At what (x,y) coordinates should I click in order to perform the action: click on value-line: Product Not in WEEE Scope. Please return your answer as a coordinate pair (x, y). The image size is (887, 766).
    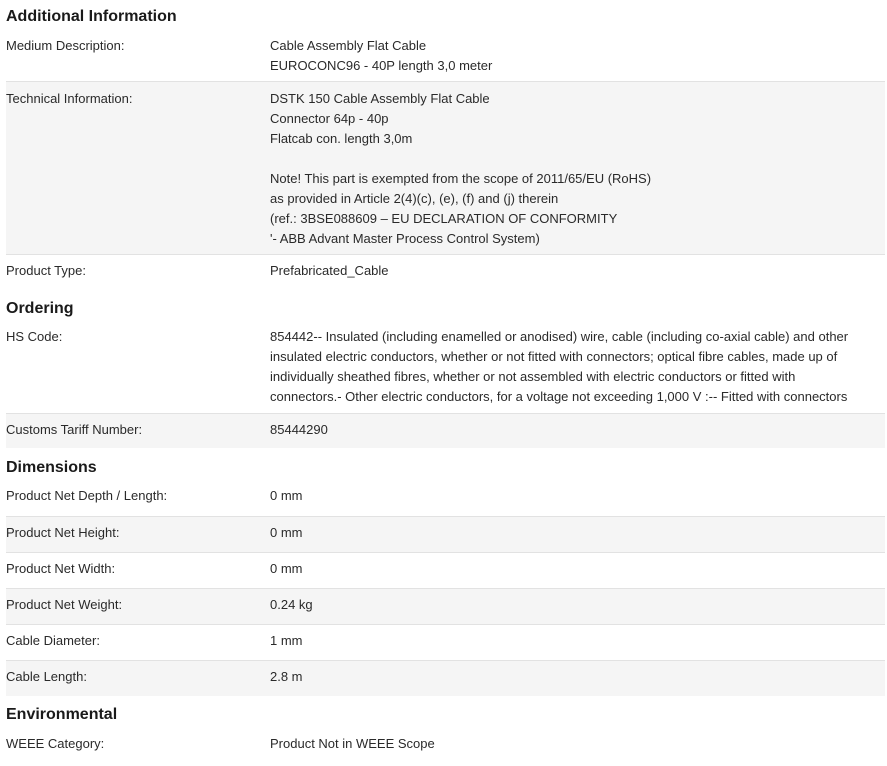
    Looking at the image, I should click on (352, 743).